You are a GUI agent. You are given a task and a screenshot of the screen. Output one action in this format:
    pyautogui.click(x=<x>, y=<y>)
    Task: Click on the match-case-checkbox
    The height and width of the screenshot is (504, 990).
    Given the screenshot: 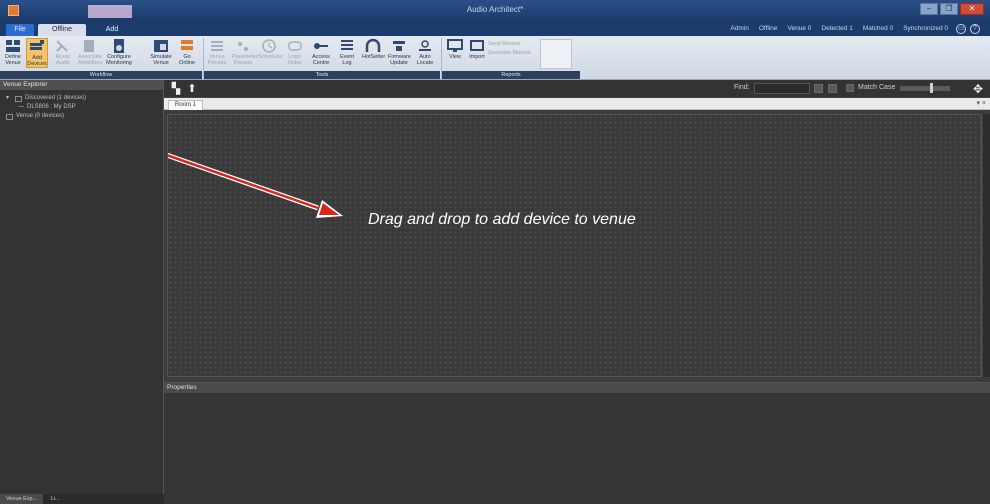 What is the action you would take?
    pyautogui.click(x=850, y=88)
    